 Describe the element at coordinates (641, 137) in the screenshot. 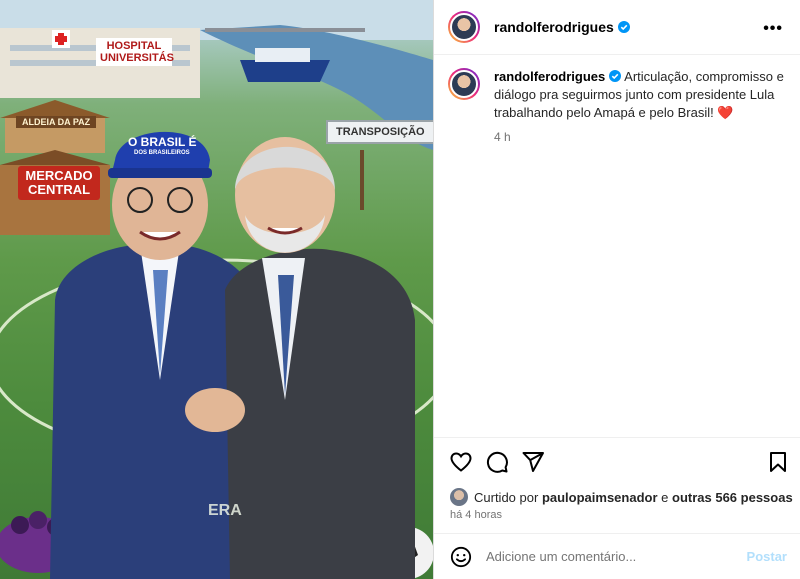

I see `caption-timestamp: 4 h` at that location.